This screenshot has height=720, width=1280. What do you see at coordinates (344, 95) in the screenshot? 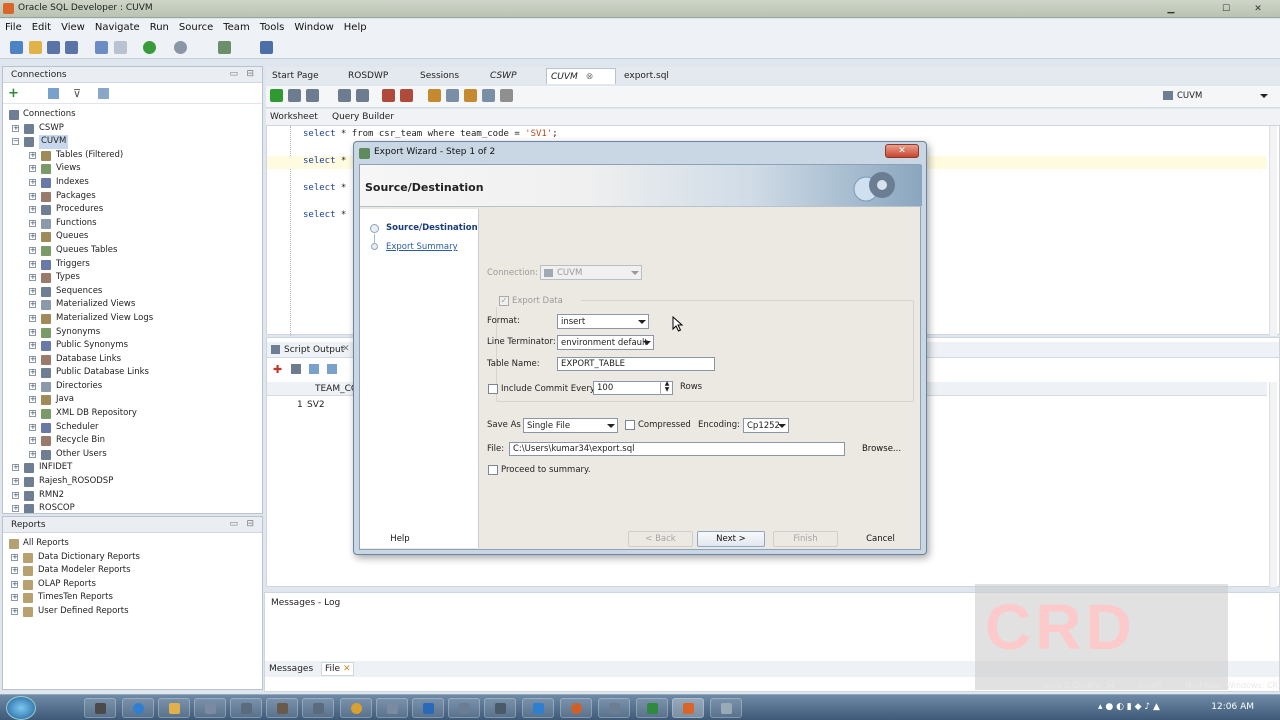
I see `explain-plan-icon` at bounding box center [344, 95].